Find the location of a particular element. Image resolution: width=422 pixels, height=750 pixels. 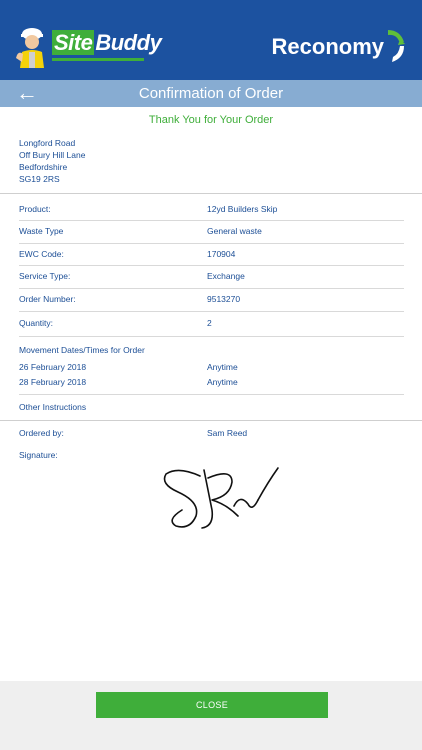

thank-you-message: Thank You for Your Order is located at coordinates (211, 120).